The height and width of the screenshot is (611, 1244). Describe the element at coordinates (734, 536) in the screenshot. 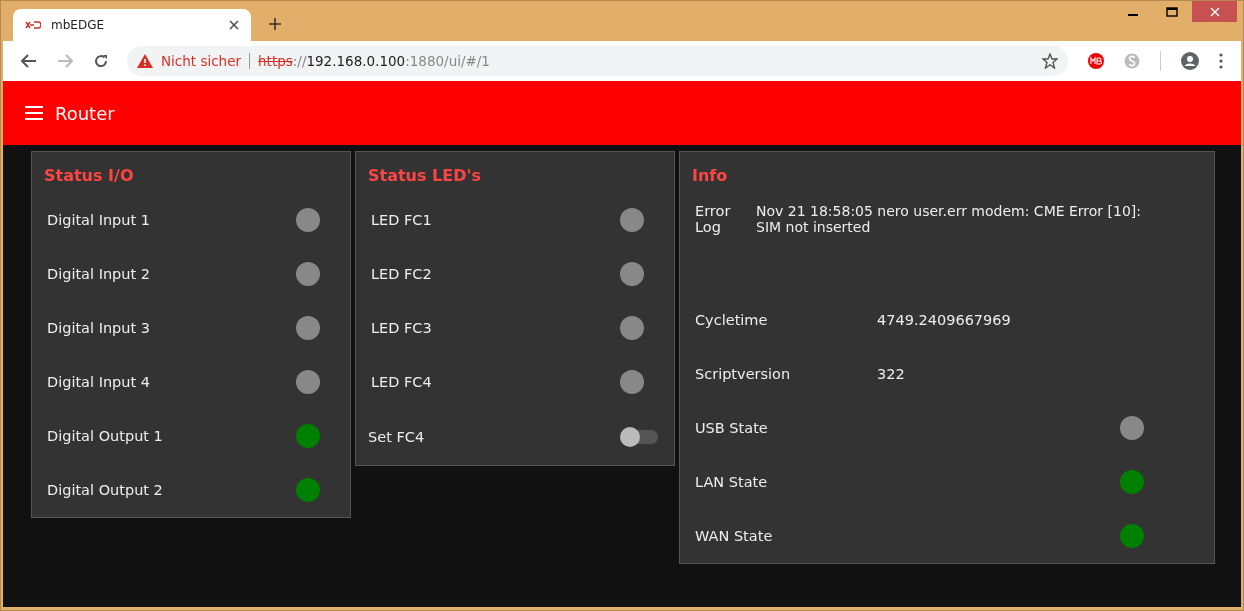

I see `row-label: WAN State` at that location.